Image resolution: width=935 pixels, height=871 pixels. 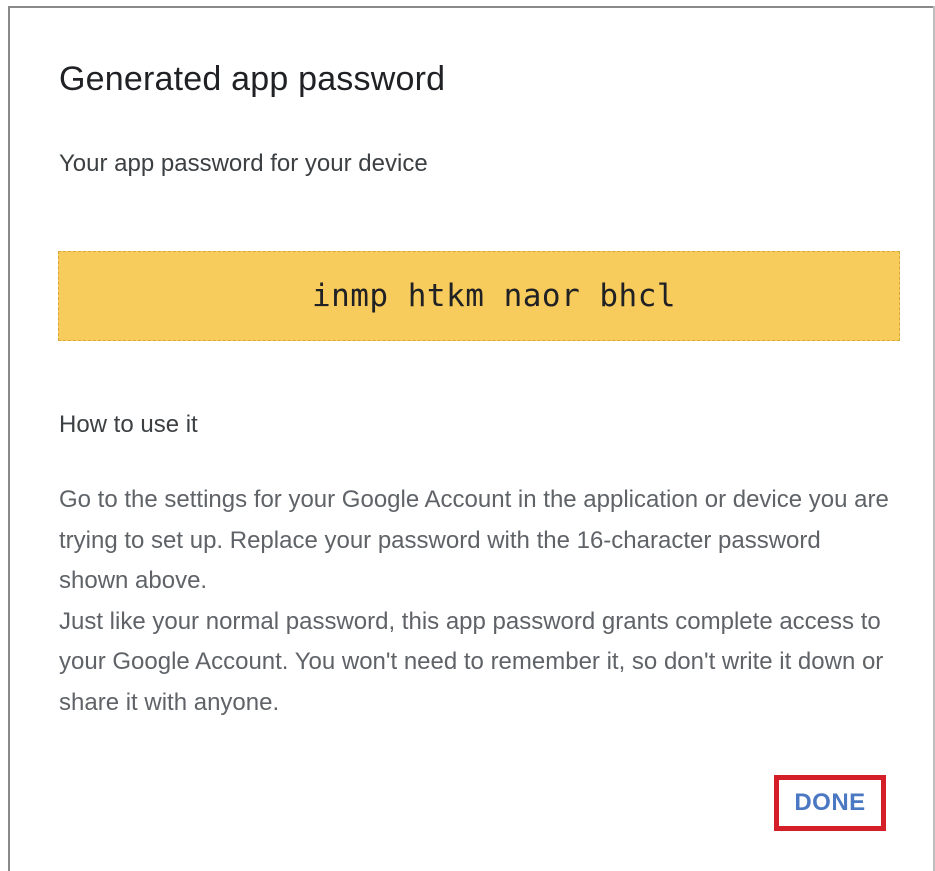 I want to click on how-to-use-heading: How to use it, so click(x=128, y=424).